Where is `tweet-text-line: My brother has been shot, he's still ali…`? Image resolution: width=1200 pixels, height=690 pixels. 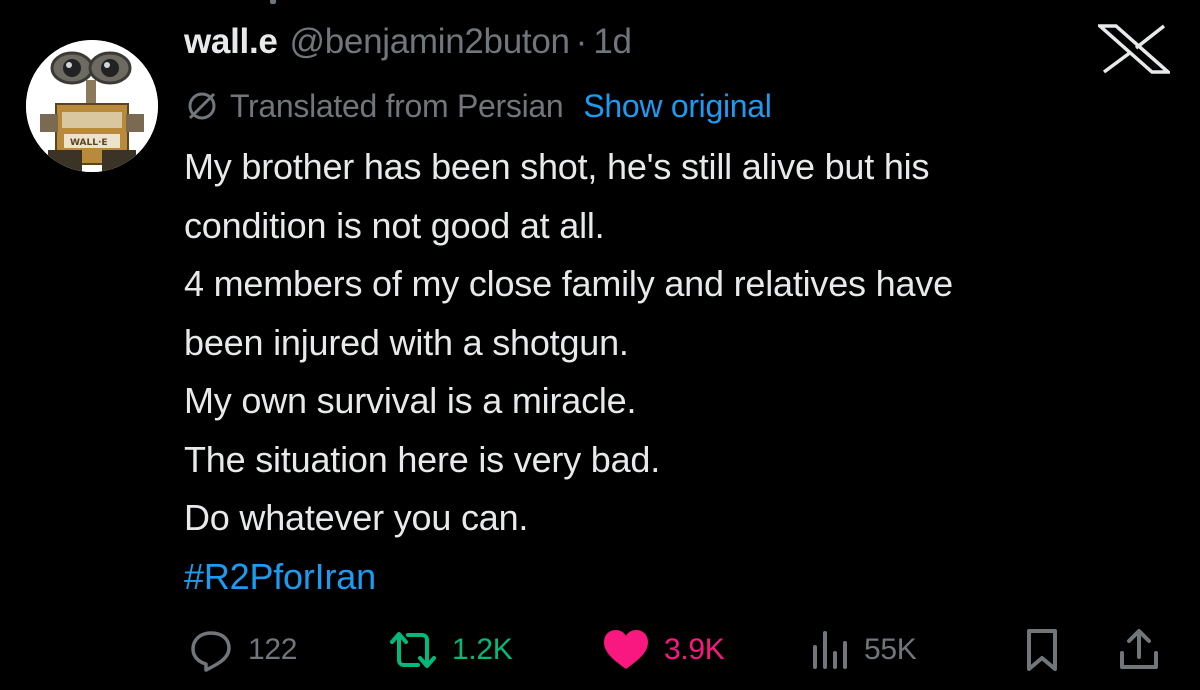
tweet-text-line: My brother has been shot, he's still ali… is located at coordinates (557, 166).